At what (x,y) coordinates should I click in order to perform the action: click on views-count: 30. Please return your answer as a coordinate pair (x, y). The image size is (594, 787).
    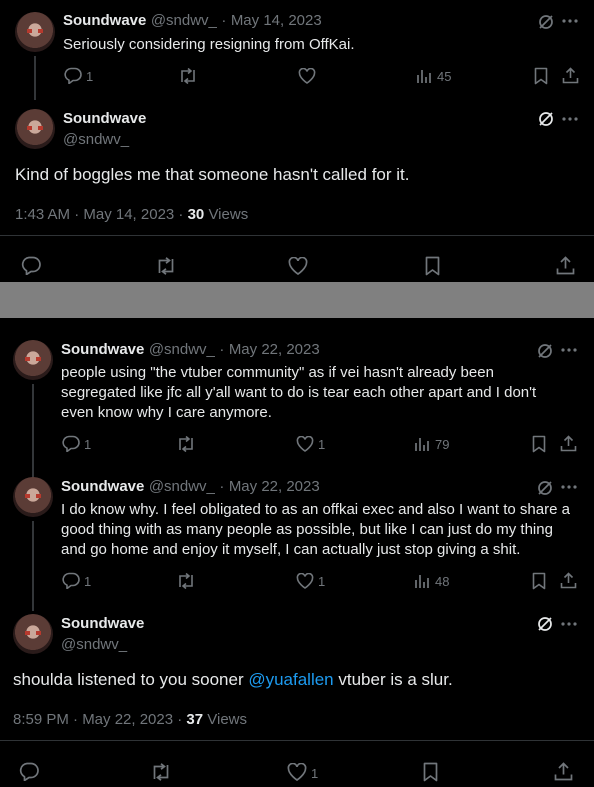
    Looking at the image, I should click on (196, 214).